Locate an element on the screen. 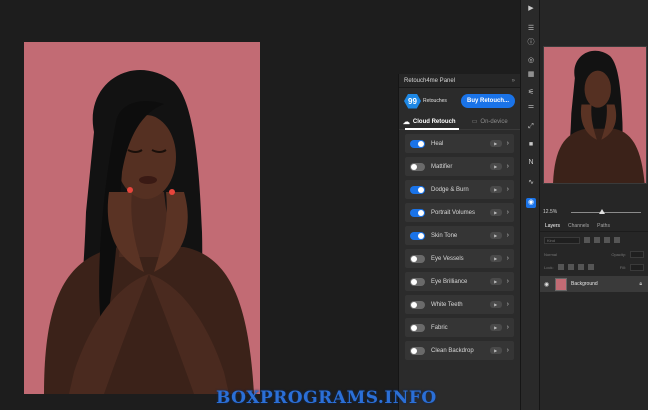 The image size is (648, 410). toggle-dodge-burn is located at coordinates (417, 189).